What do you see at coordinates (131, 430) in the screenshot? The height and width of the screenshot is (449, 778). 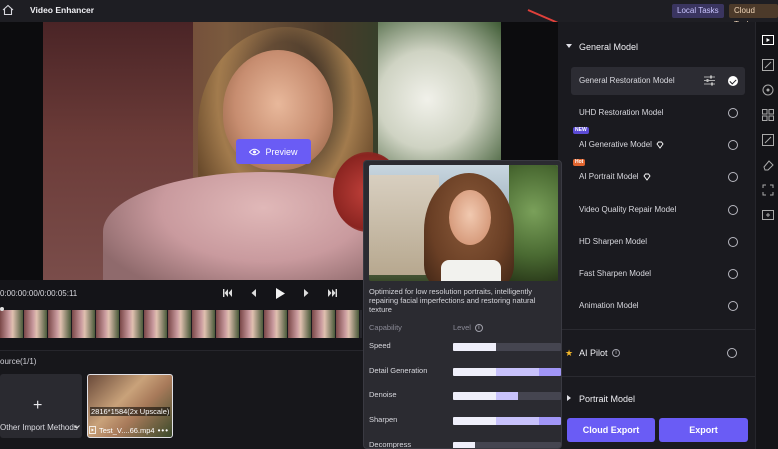 I see `file-info-row: Test_V....66.mp4 •••` at bounding box center [131, 430].